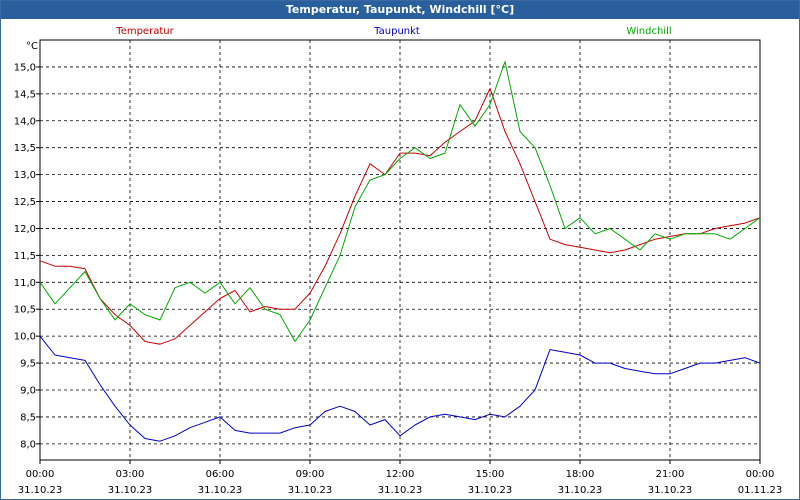 The height and width of the screenshot is (500, 800). Describe the element at coordinates (28, 391) in the screenshot. I see `y-tick-label: 9,0` at that location.